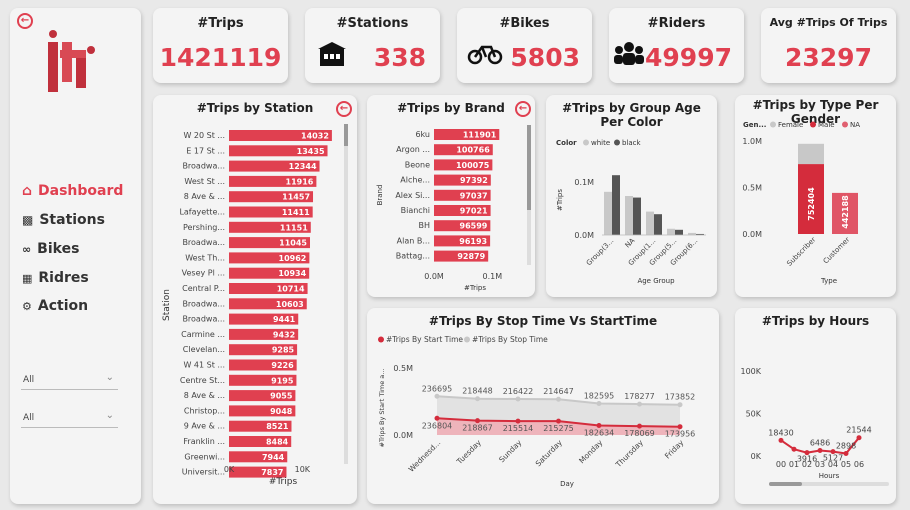  What do you see at coordinates (524, 45) in the screenshot?
I see `kpi-bikes: #Bikes 5803` at bounding box center [524, 45].